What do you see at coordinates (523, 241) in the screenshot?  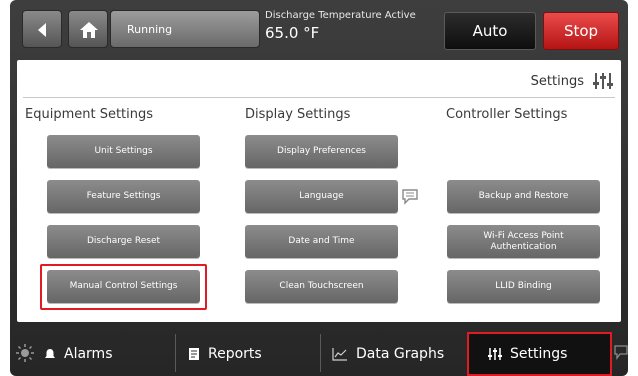 I see `wifi-access-point-authentication-button: Wi-Fi Access Point Authentication` at bounding box center [523, 241].